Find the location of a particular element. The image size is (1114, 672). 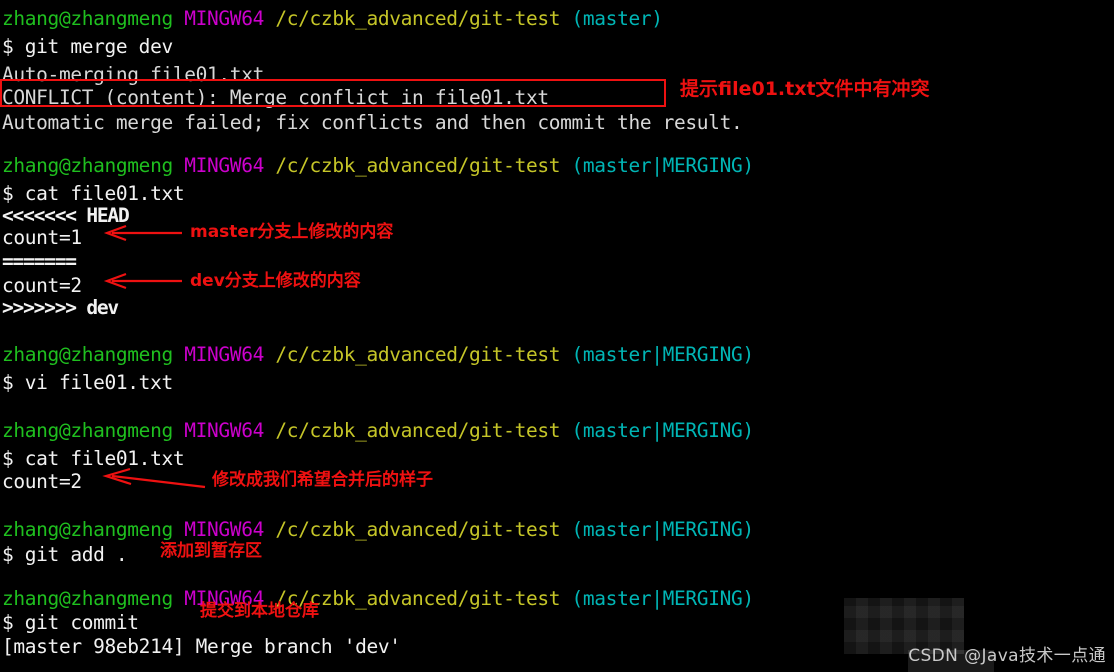

output-line-merge-commit: [master 98eb214] Merge branch 'dev' is located at coordinates (201, 646).